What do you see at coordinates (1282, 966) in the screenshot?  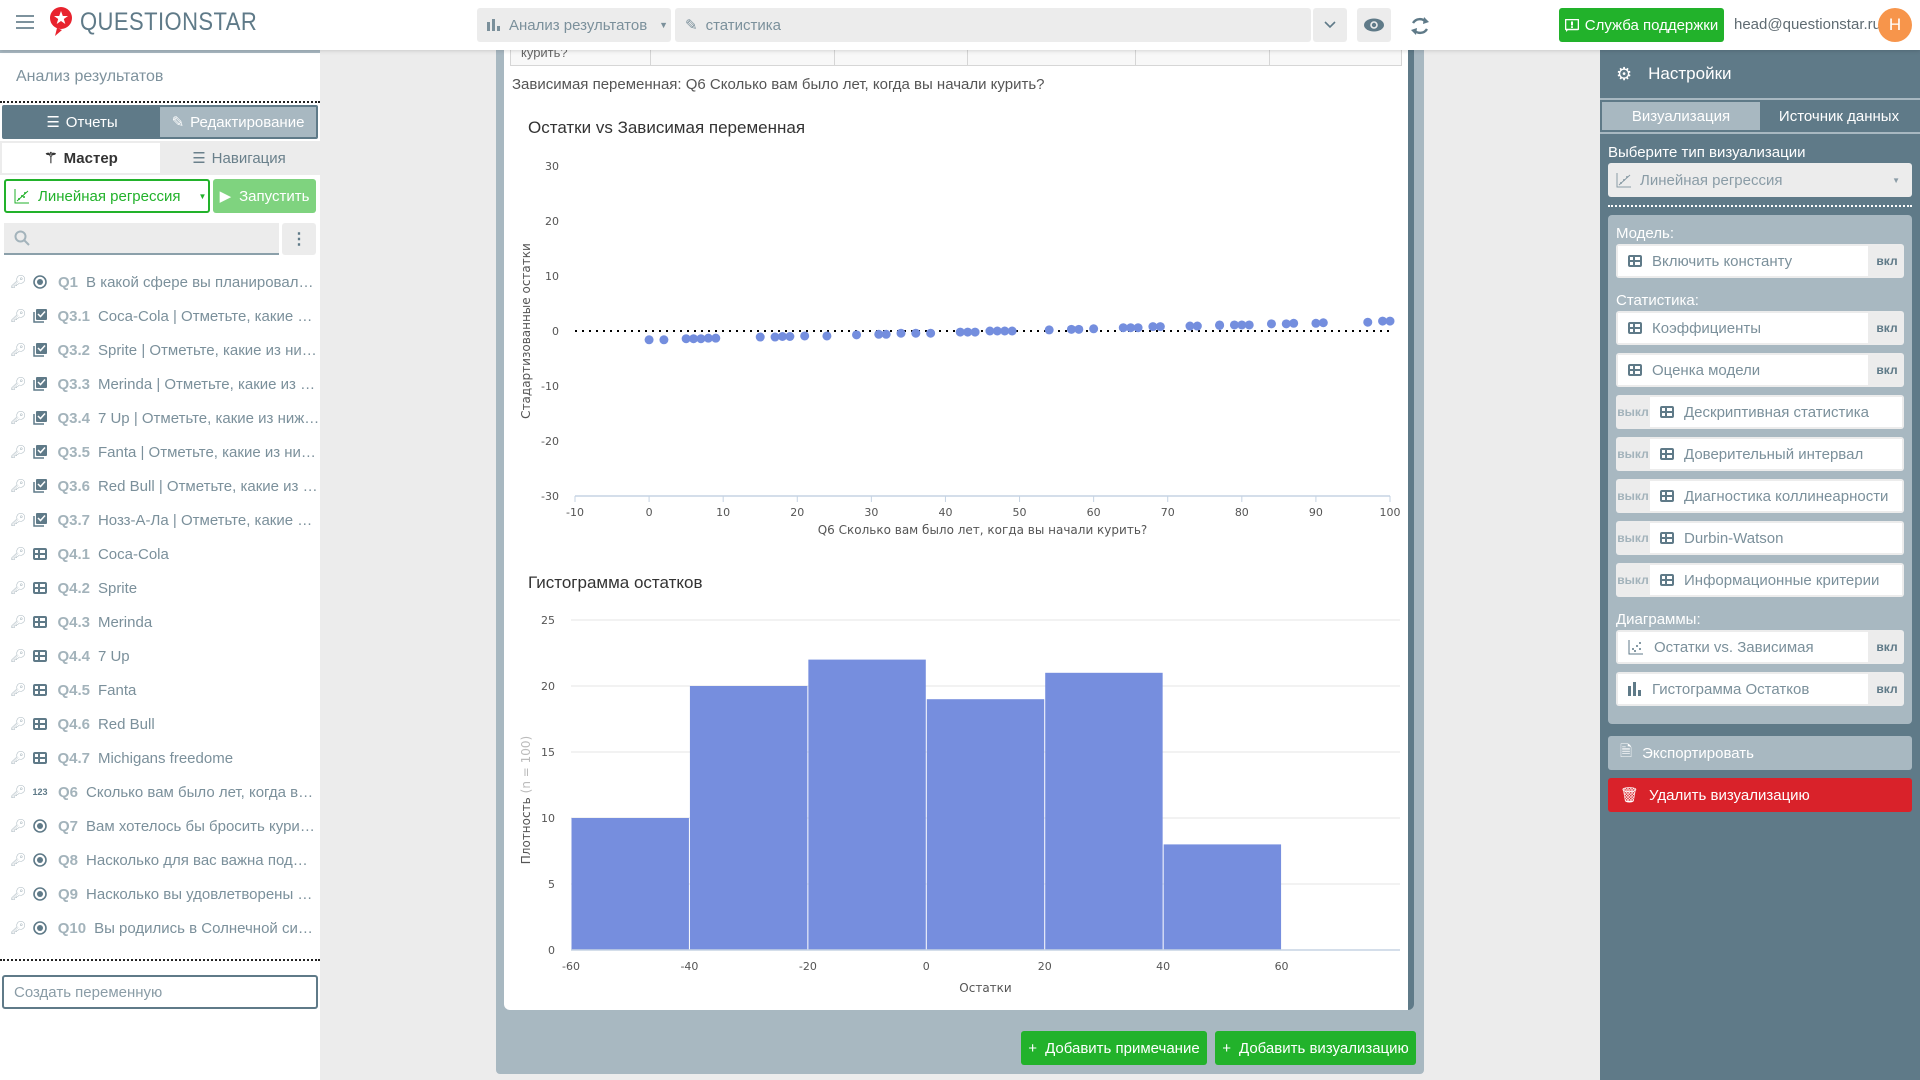 I see `x-tick-label: 60` at bounding box center [1282, 966].